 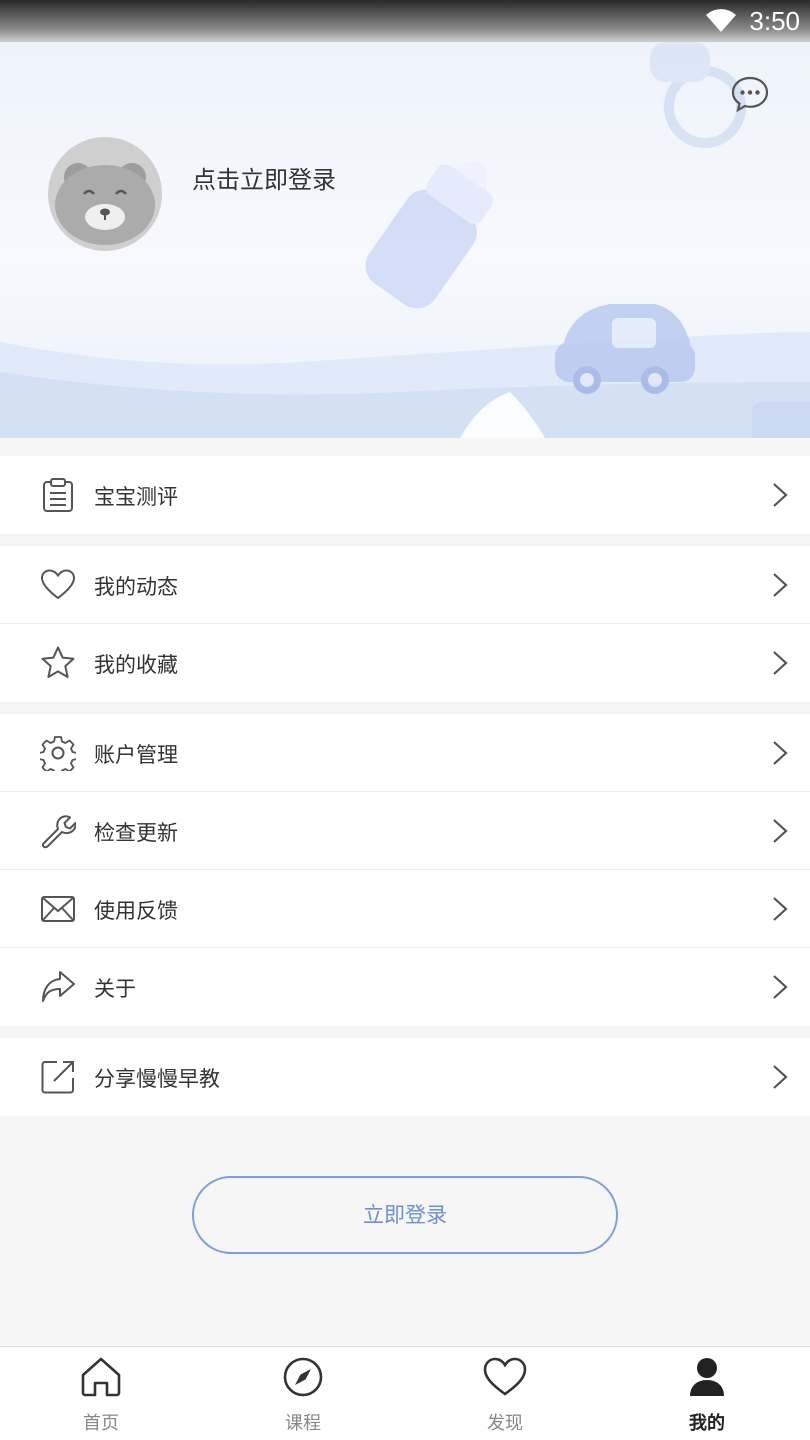 I want to click on home-icon, so click(x=101, y=1377).